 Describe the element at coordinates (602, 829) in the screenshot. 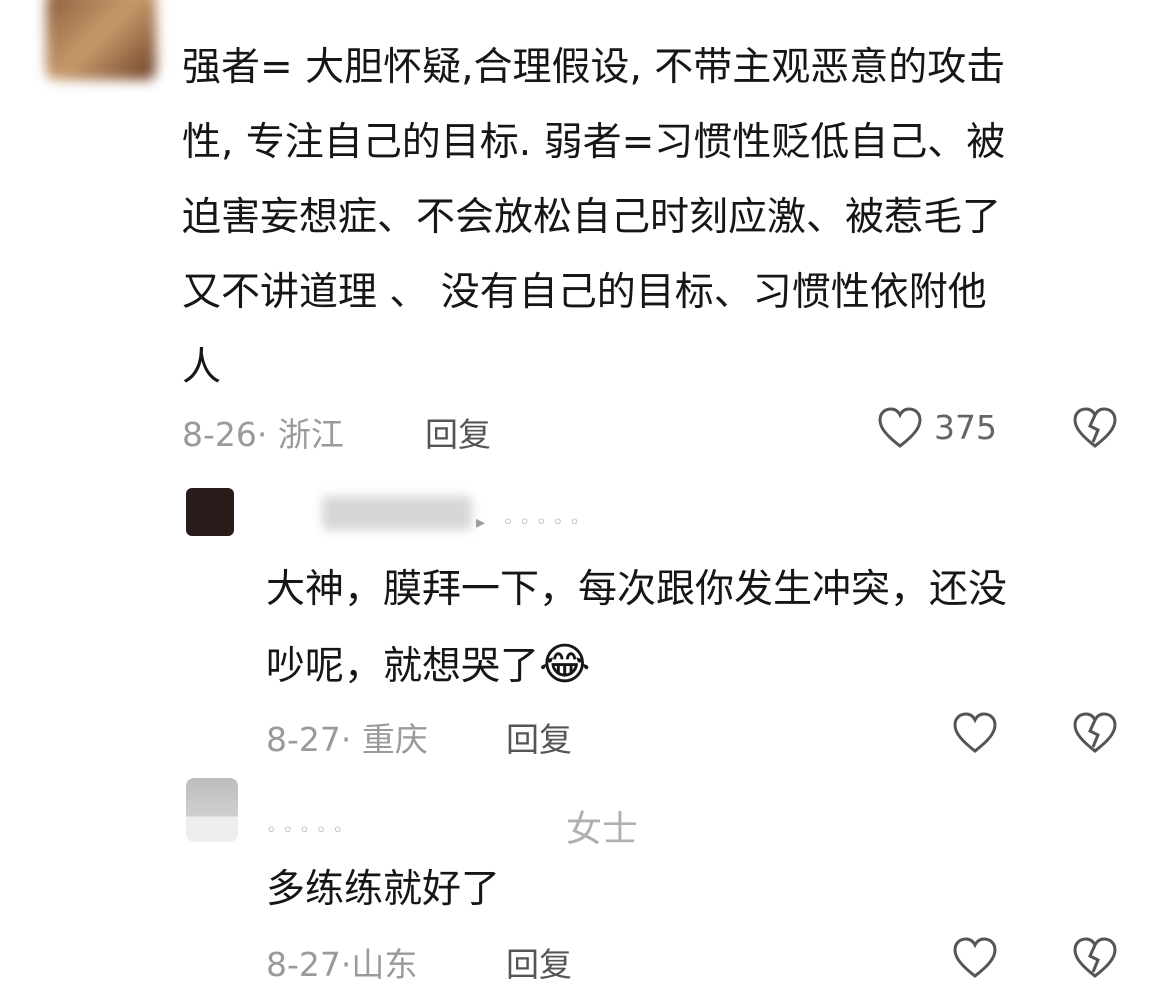

I see `username-tag: 女士` at that location.